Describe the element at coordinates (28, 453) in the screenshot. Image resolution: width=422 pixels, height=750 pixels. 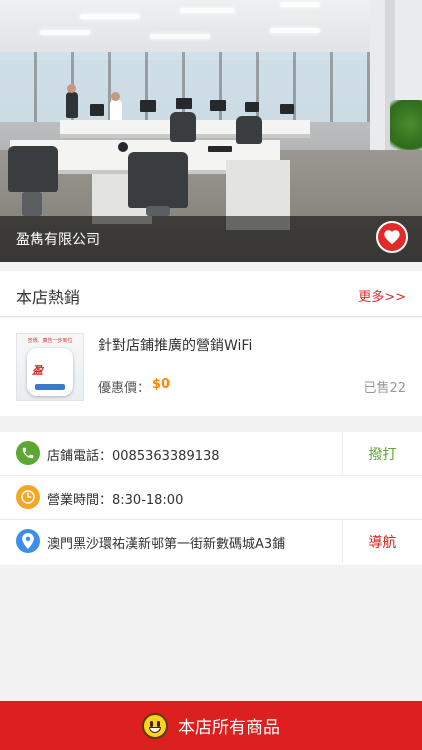
I see `phone-icon` at that location.